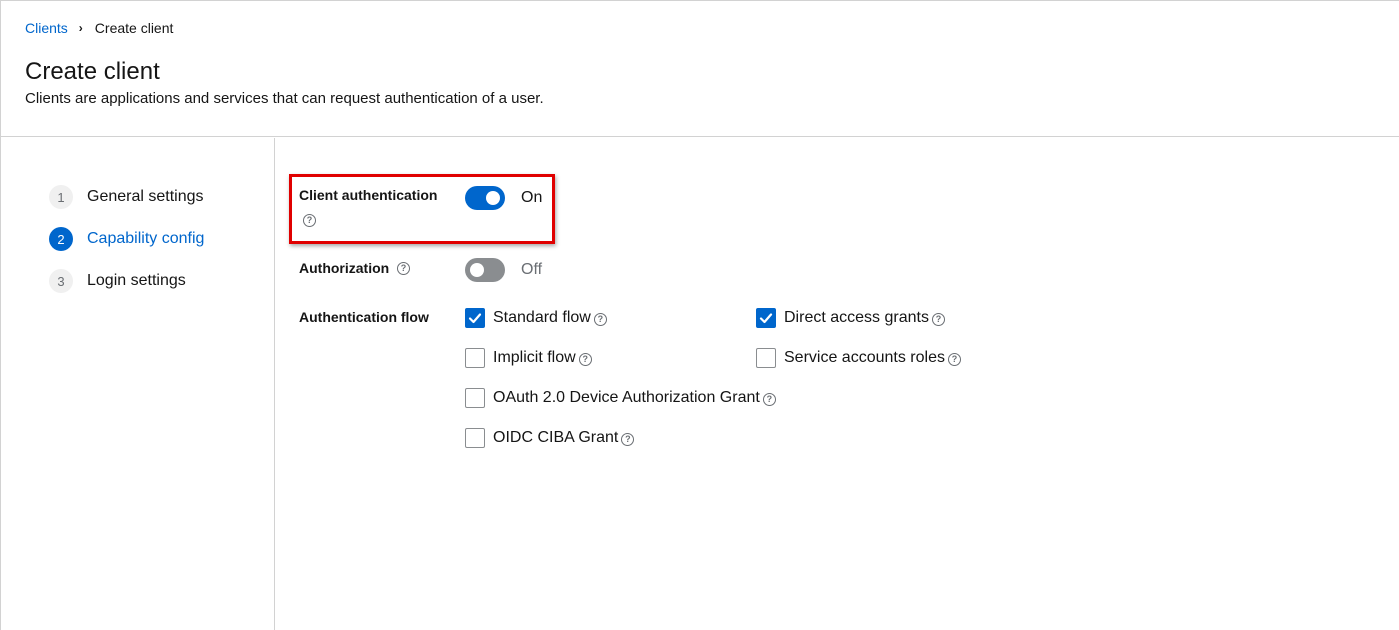 Image resolution: width=1399 pixels, height=630 pixels. I want to click on direct-access-grants-checkbox: Direct access grants ?, so click(850, 318).